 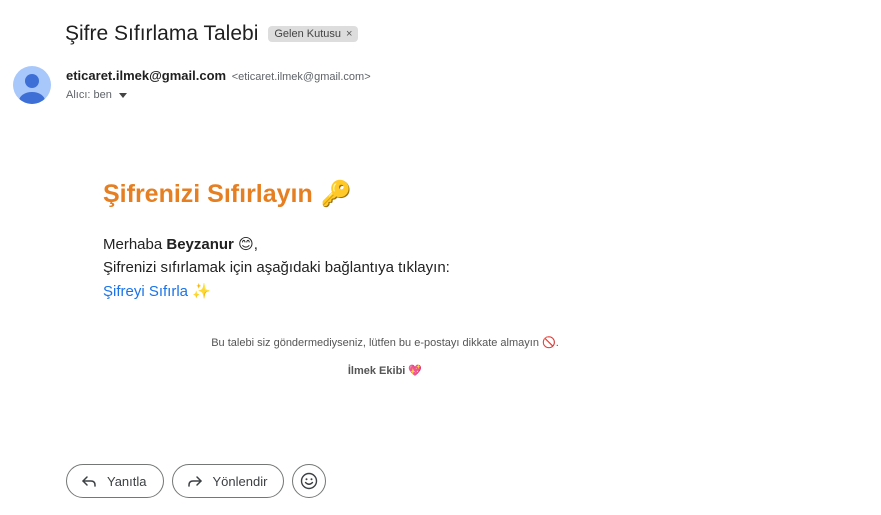 What do you see at coordinates (245, 244) in the screenshot?
I see `greeting-suffix: 😊,` at bounding box center [245, 244].